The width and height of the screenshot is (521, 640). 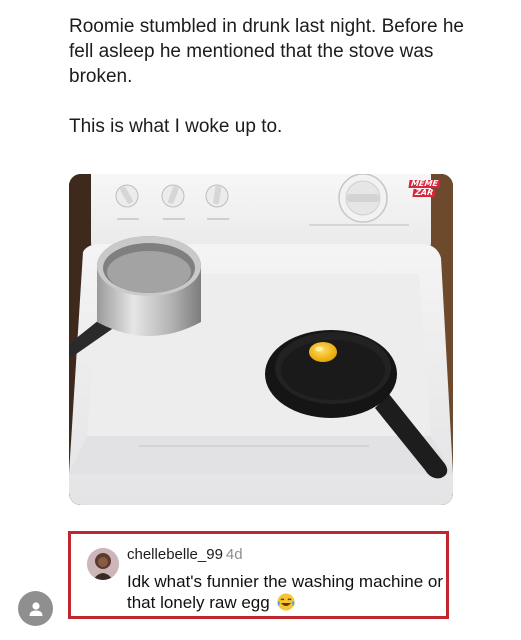 I want to click on person-icon, so click(x=35, y=608).